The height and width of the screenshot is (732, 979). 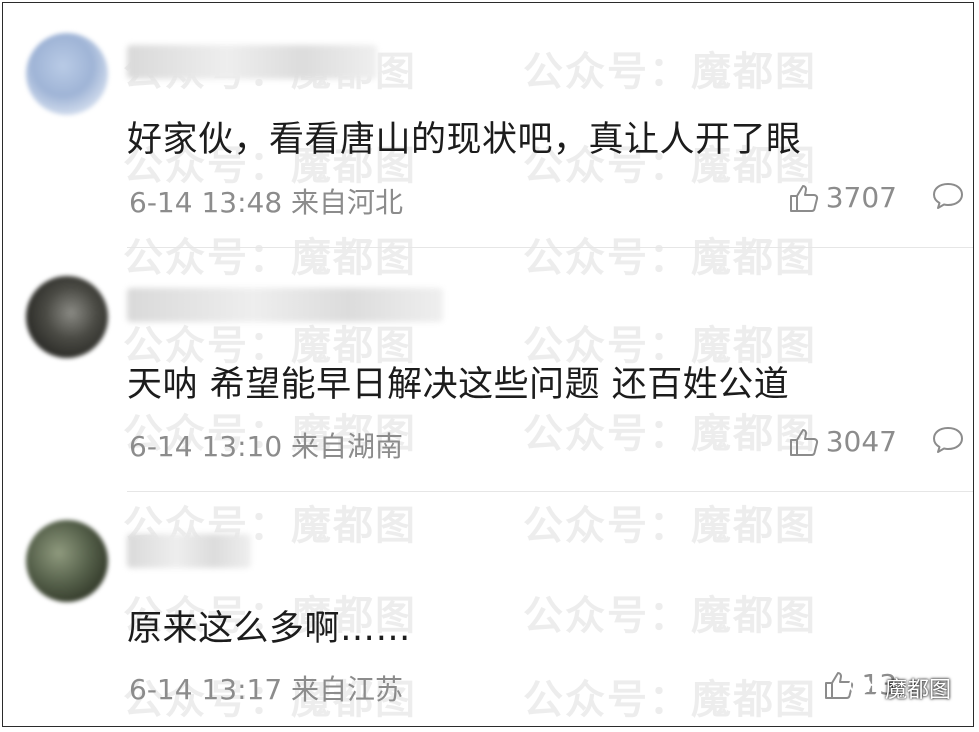 What do you see at coordinates (347, 689) in the screenshot?
I see `comment-location: 来自江苏` at bounding box center [347, 689].